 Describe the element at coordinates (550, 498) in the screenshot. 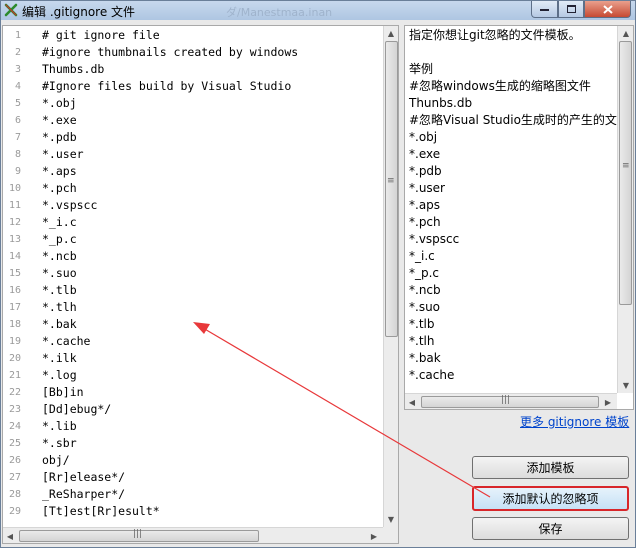

I see `add-default-ignore-button: 添加默认的忽略项` at that location.